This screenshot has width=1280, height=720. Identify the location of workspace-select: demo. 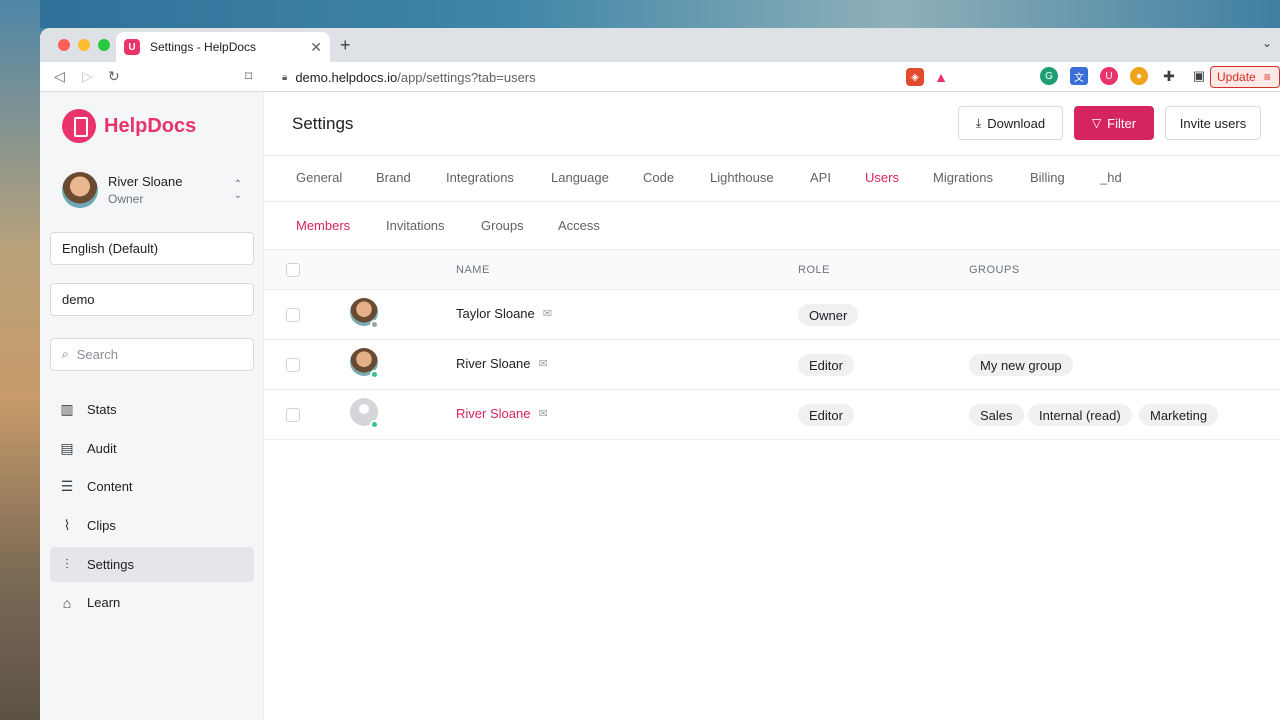
(152, 299).